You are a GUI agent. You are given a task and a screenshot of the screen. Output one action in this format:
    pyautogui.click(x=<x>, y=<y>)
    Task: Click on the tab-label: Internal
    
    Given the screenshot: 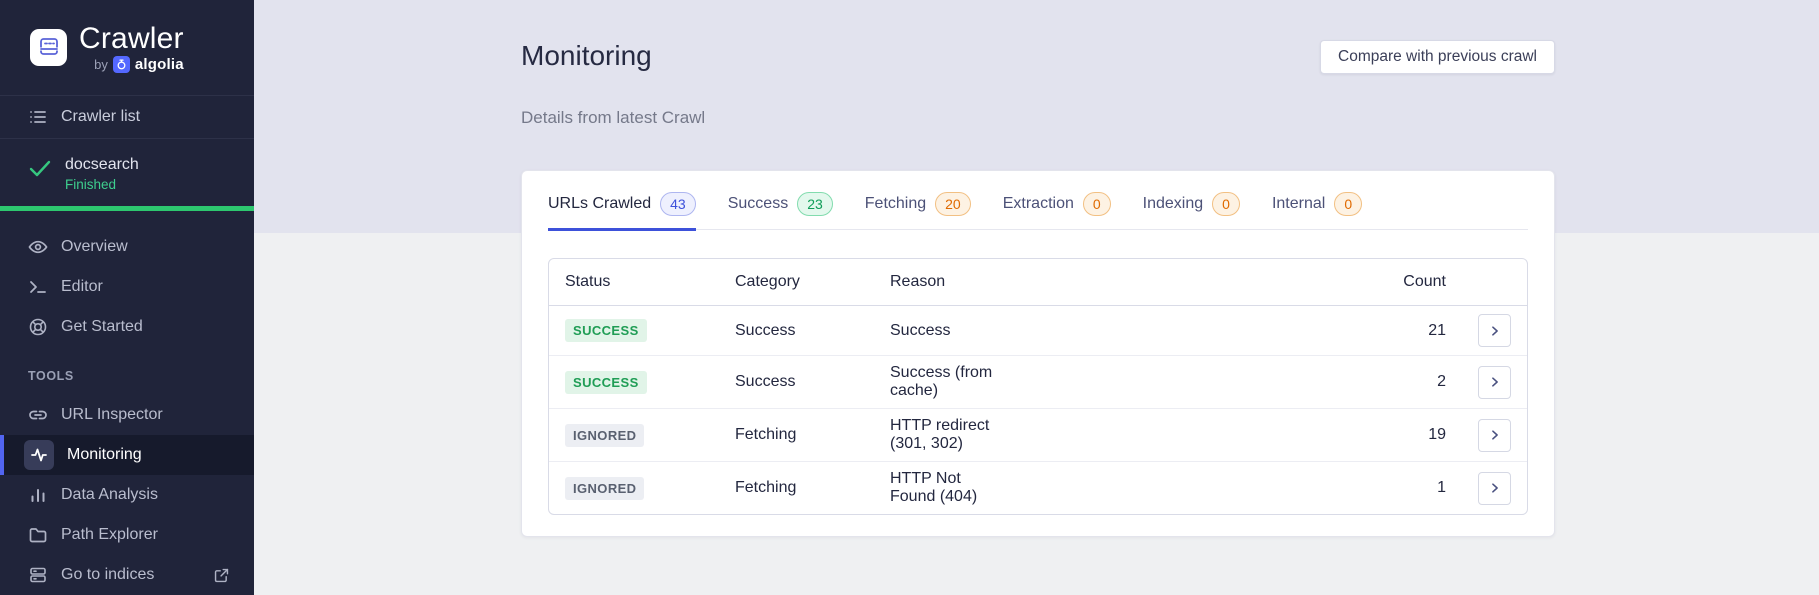 What is the action you would take?
    pyautogui.click(x=1298, y=203)
    